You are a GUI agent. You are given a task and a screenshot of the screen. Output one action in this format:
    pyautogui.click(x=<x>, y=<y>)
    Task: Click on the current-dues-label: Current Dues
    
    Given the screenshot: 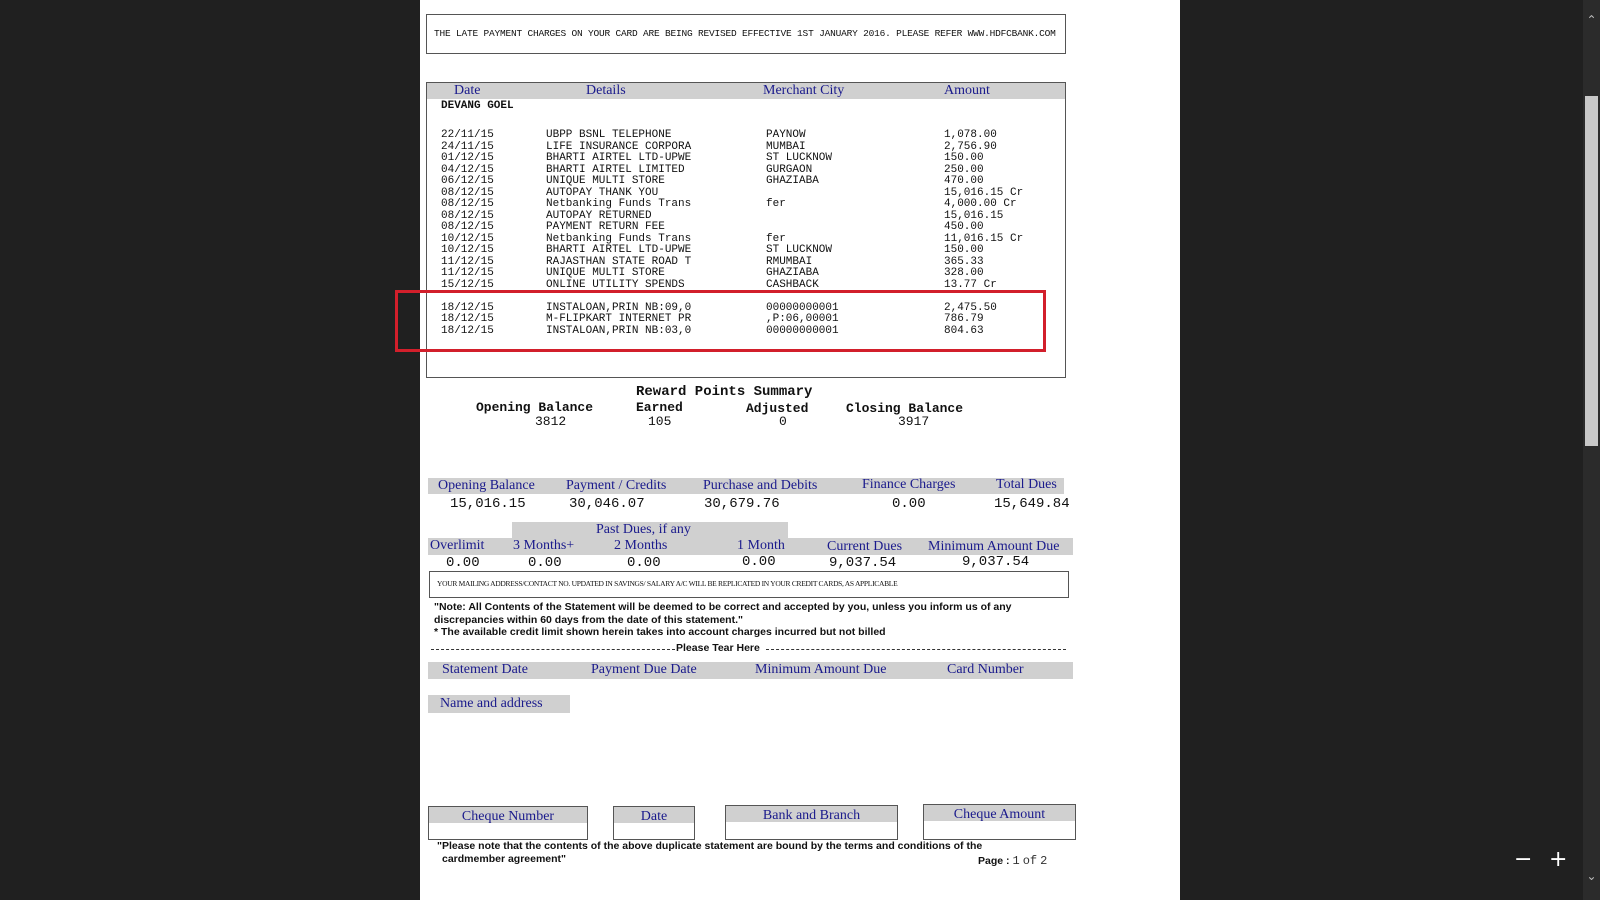 What is the action you would take?
    pyautogui.click(x=865, y=546)
    